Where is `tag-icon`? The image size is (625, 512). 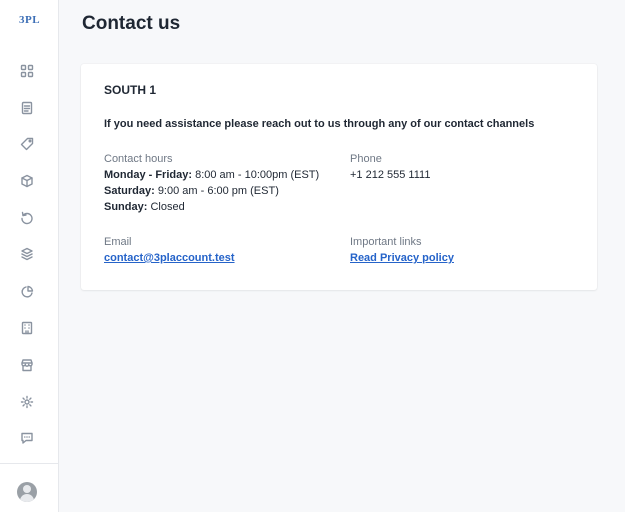 tag-icon is located at coordinates (27, 144).